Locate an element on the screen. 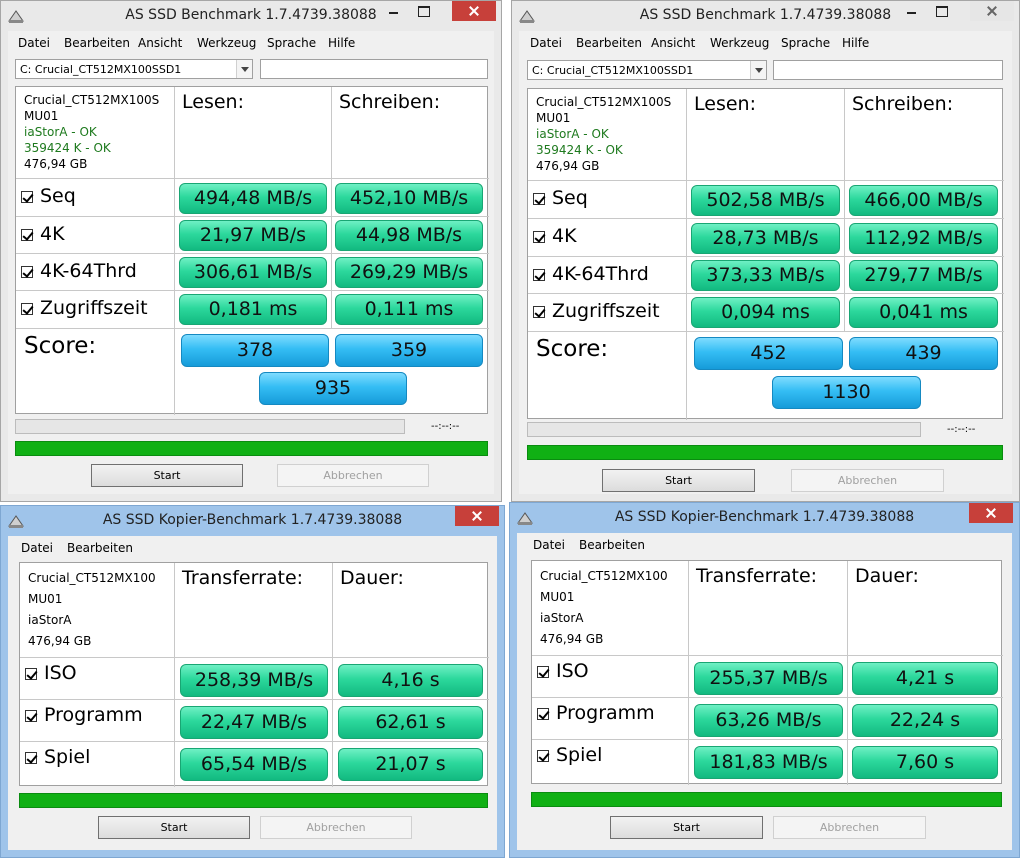 Image resolution: width=1020 pixels, height=858 pixels. result-4k64-read: 306,61 MB/s is located at coordinates (253, 272).